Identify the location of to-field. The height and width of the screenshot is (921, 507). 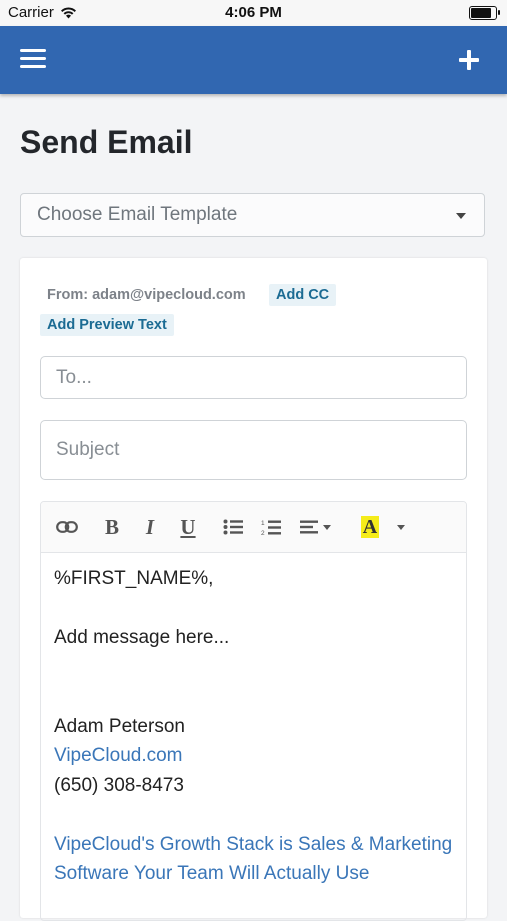
(253, 377).